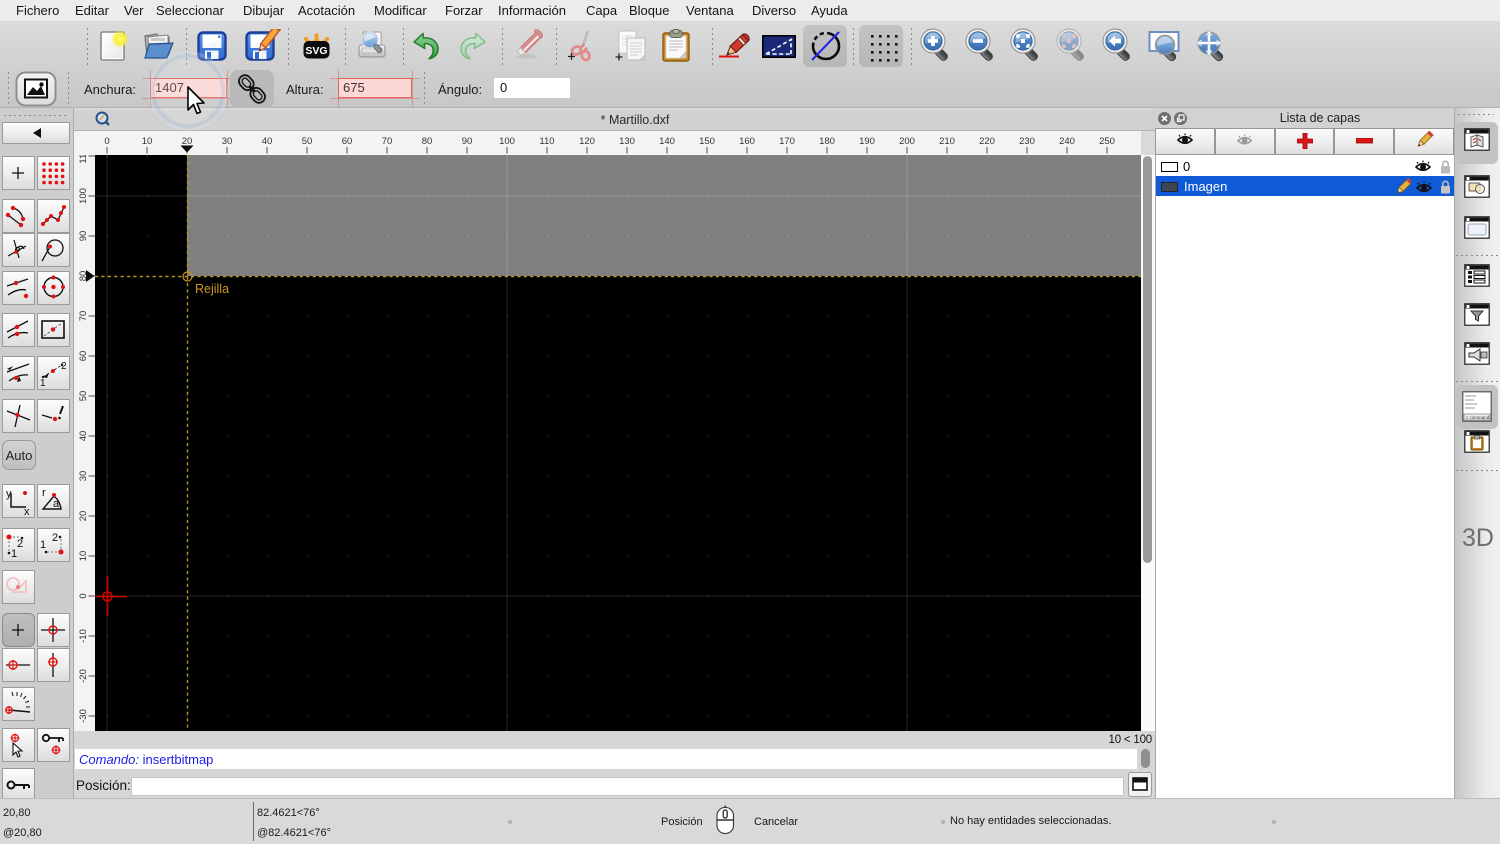 Image resolution: width=1500 pixels, height=844 pixels. I want to click on svg-text: r, so click(44, 493).